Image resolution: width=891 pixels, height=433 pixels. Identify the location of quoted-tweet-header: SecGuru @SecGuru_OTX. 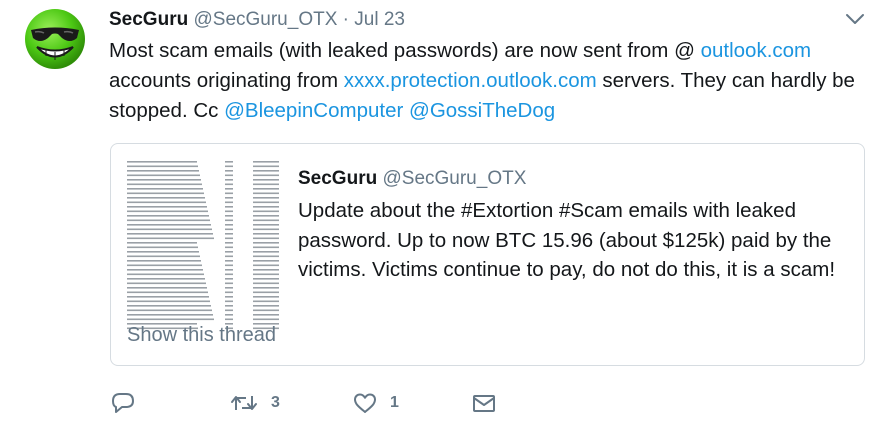
(412, 179).